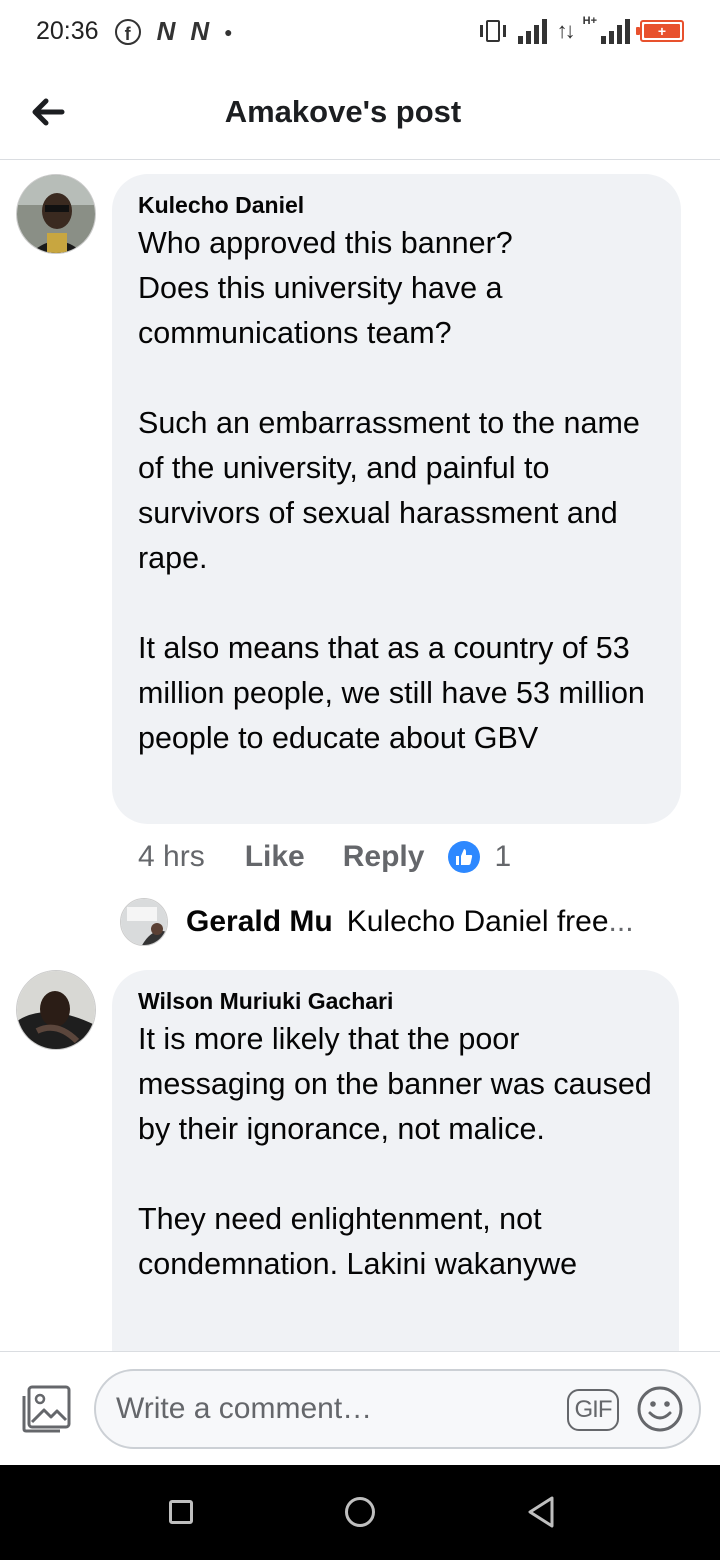 The height and width of the screenshot is (1560, 720). I want to click on post-header: Amakove's post, so click(360, 113).